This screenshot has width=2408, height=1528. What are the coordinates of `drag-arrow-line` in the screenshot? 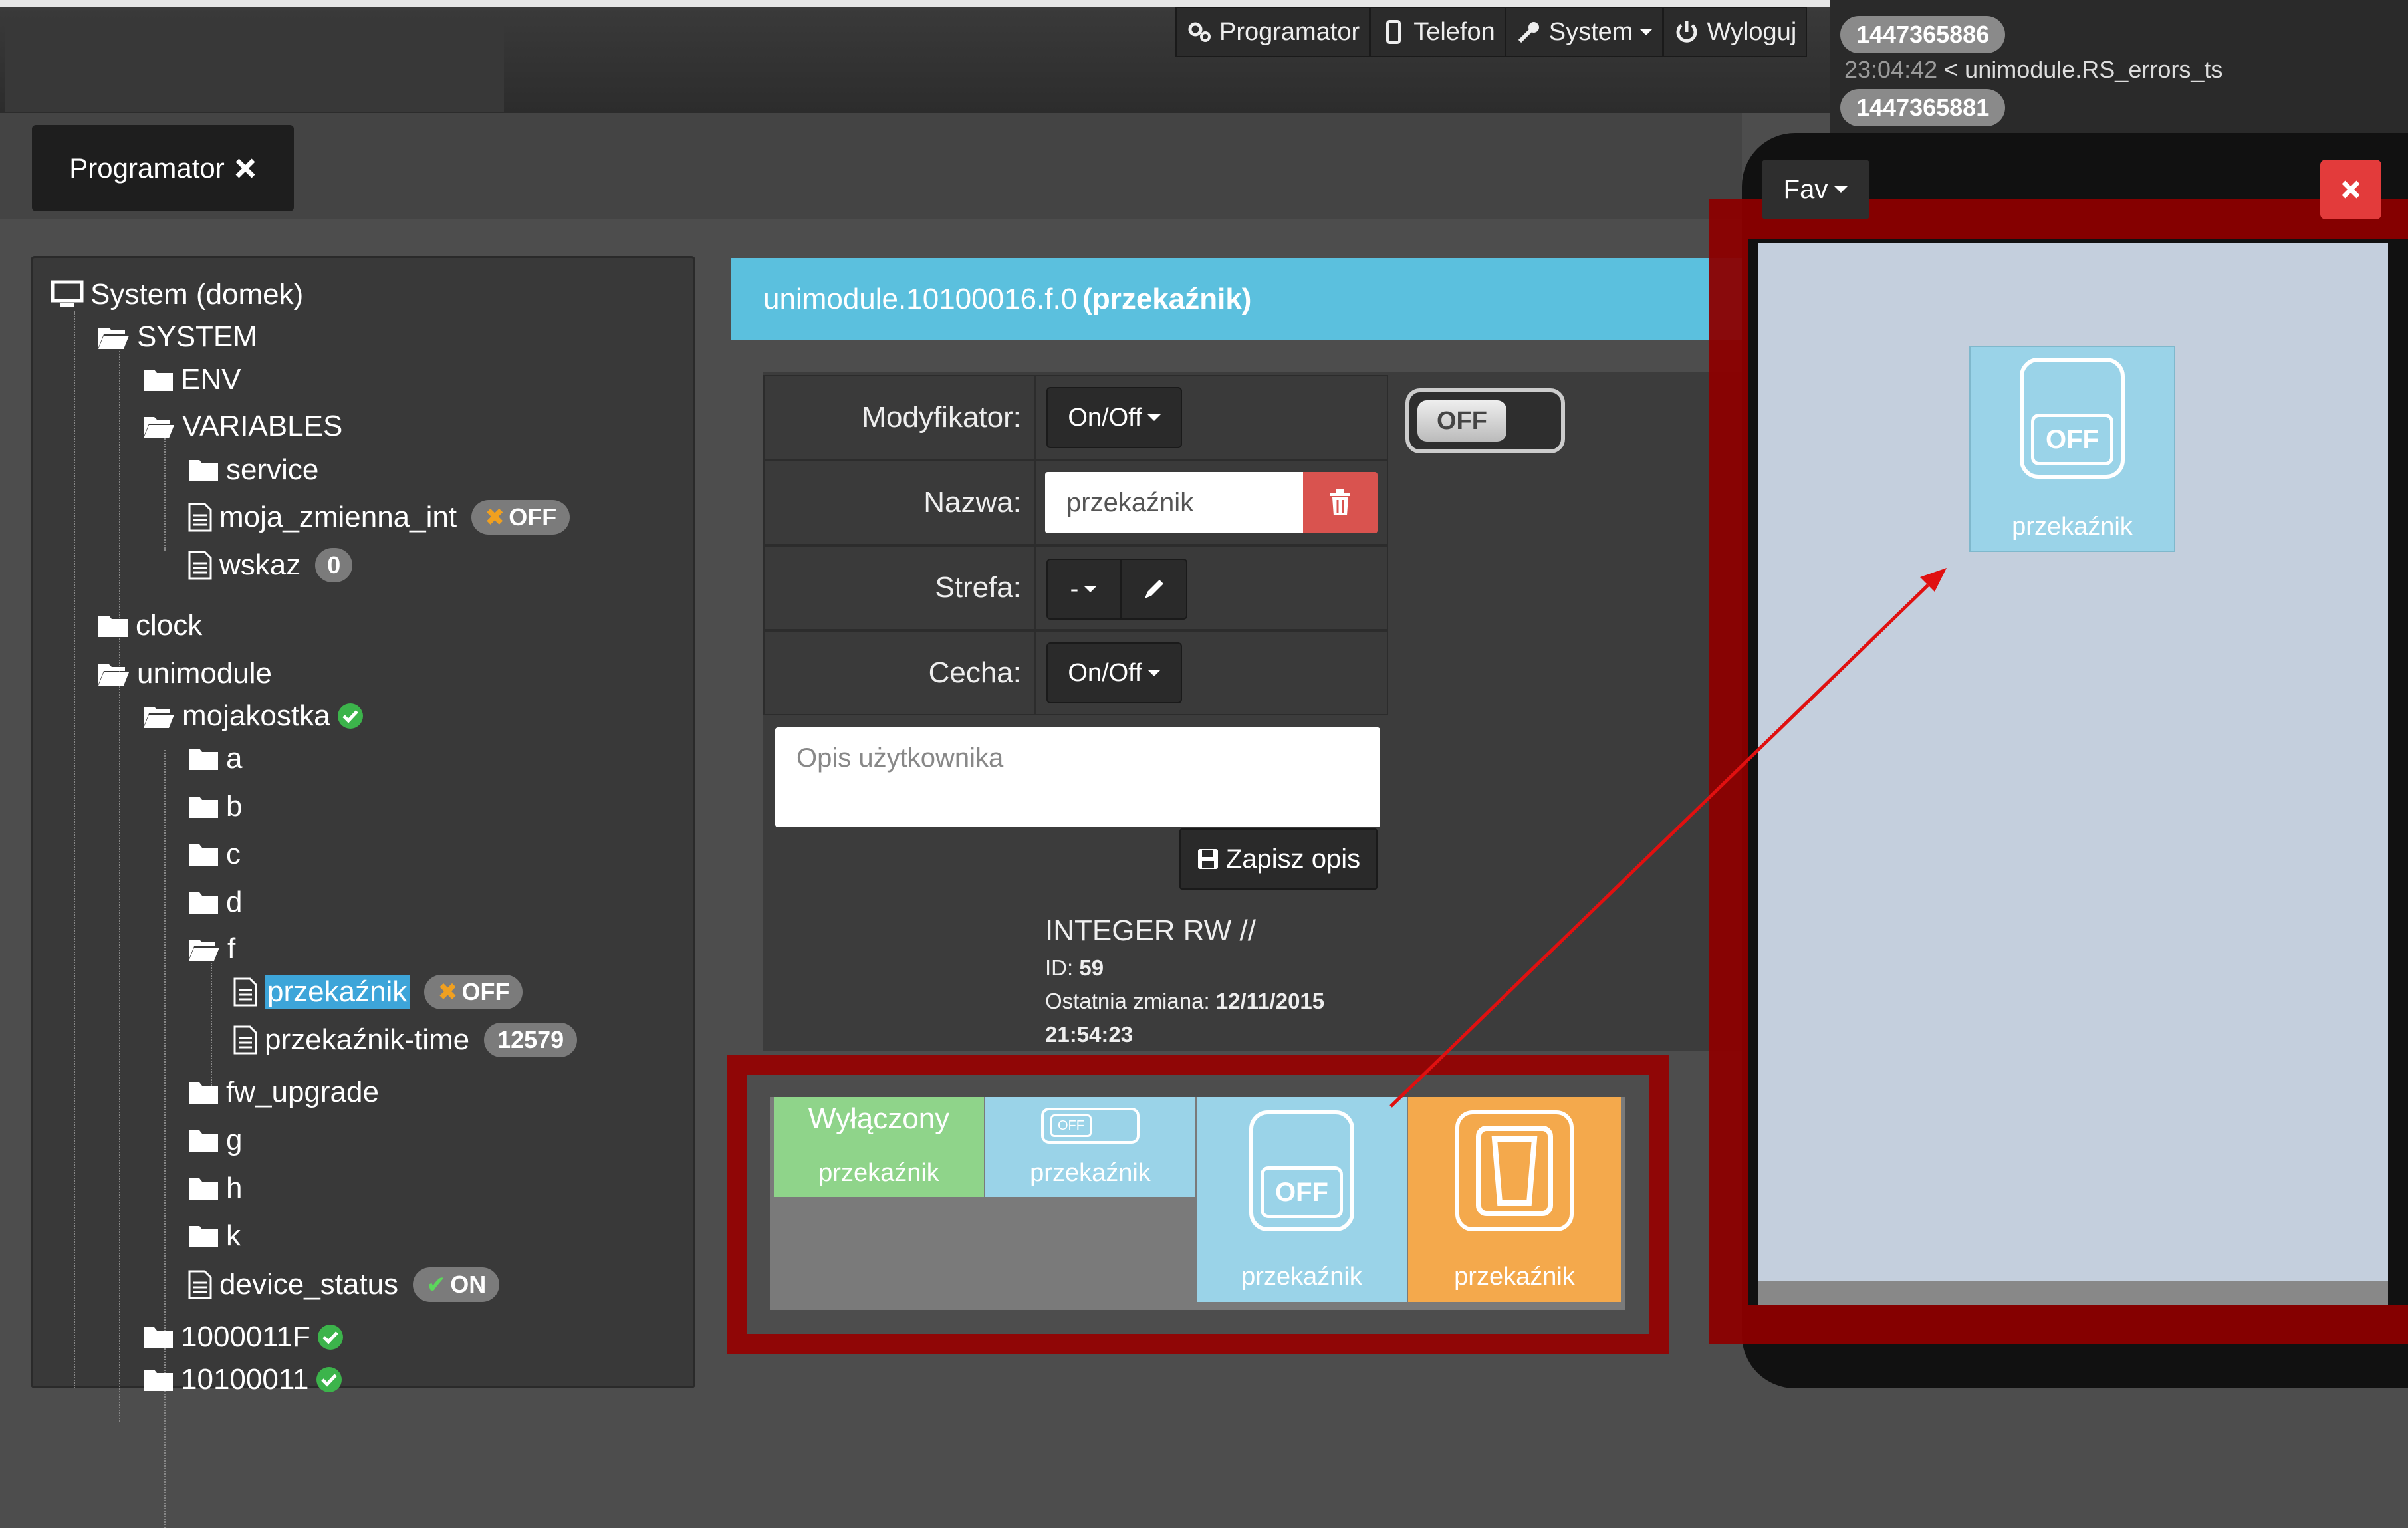 It's located at (1659, 846).